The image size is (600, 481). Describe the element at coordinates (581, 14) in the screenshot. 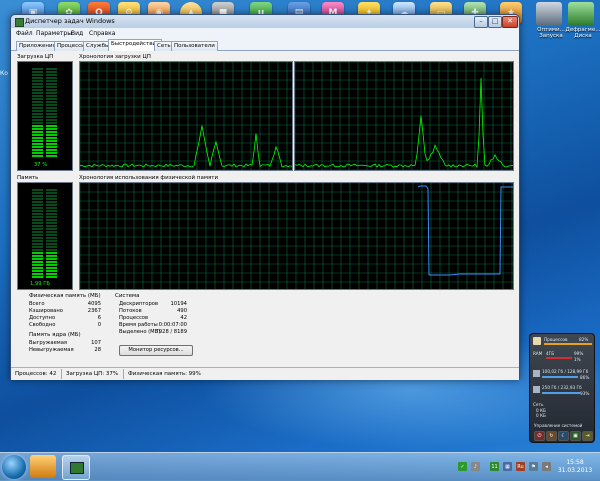

I see `defrag-icon` at that location.